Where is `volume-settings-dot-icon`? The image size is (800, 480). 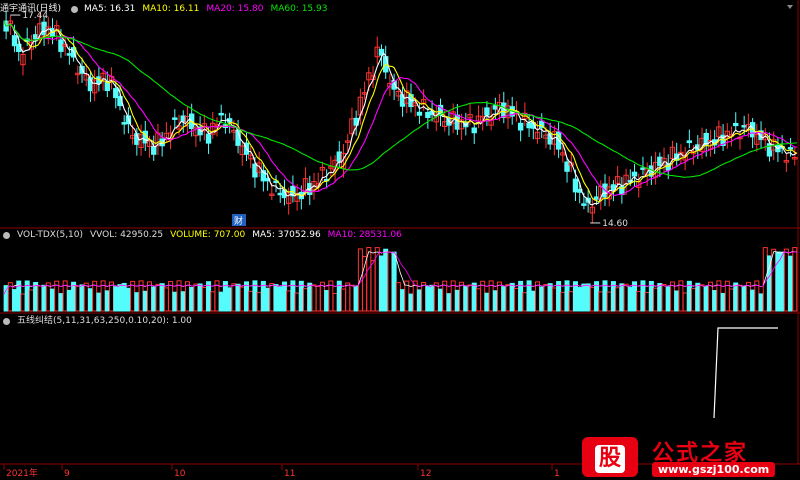 volume-settings-dot-icon is located at coordinates (6, 235).